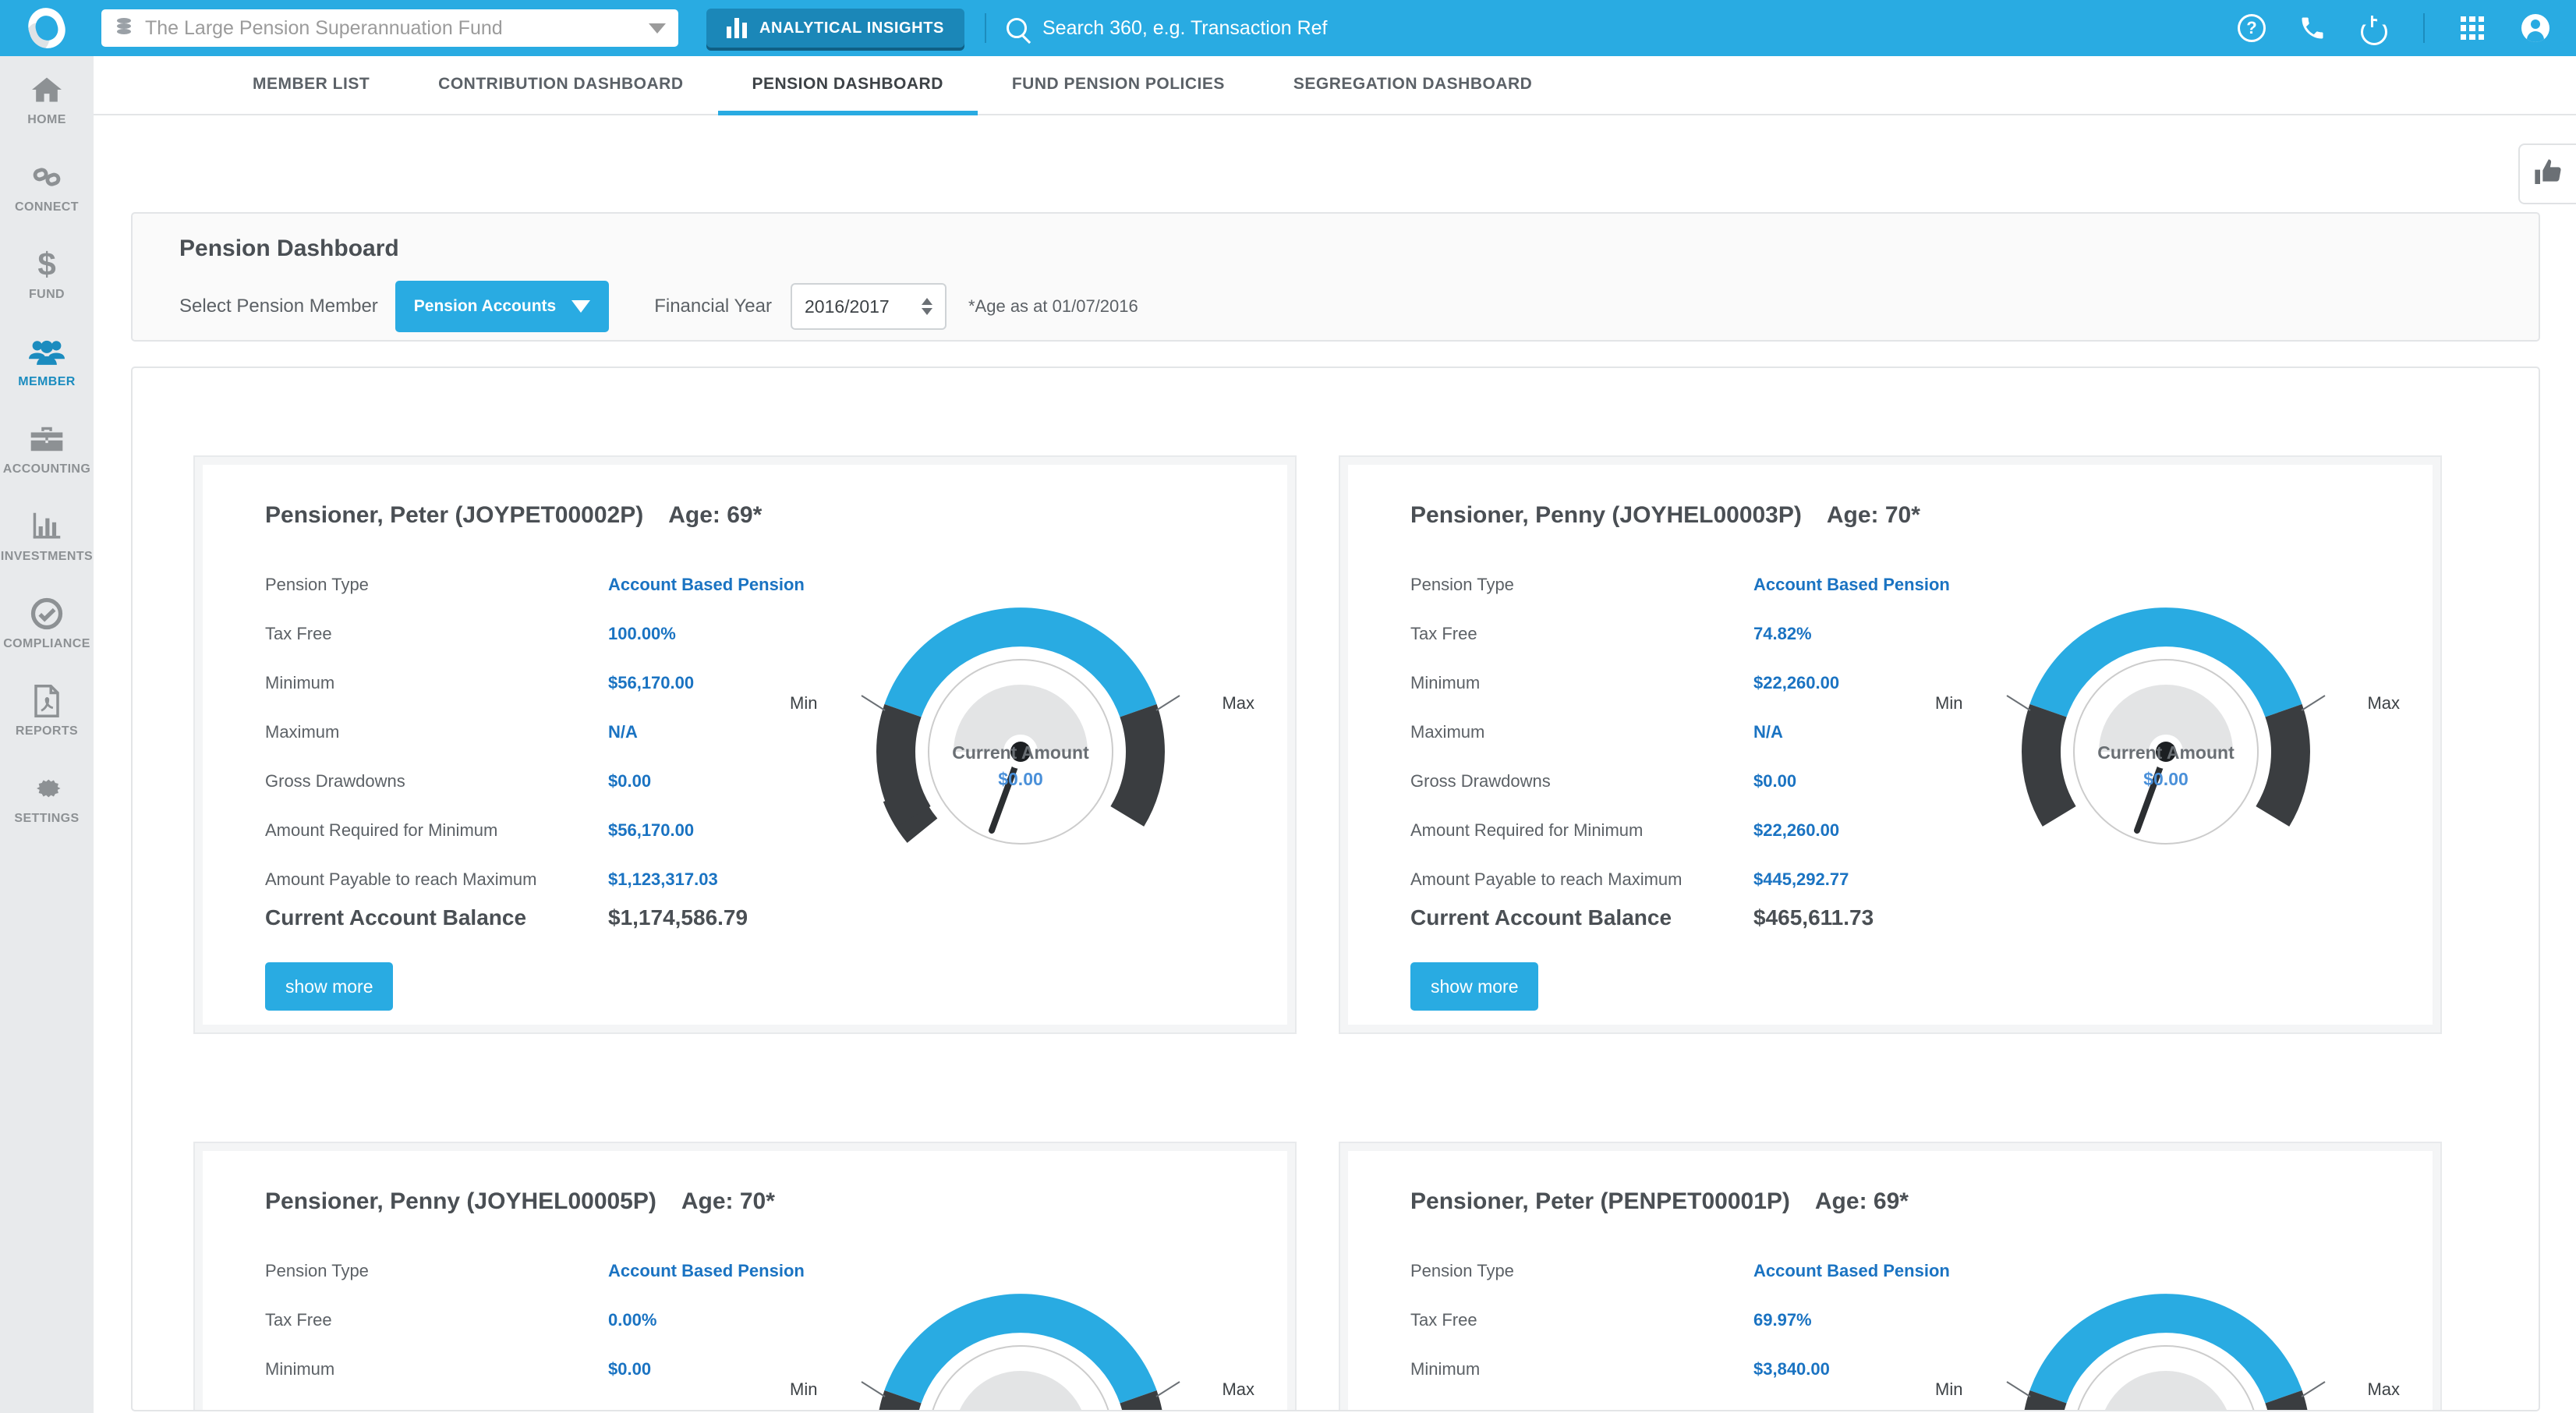 This screenshot has width=2576, height=1413. What do you see at coordinates (1873, 515) in the screenshot?
I see `member-age: Age: 70*` at bounding box center [1873, 515].